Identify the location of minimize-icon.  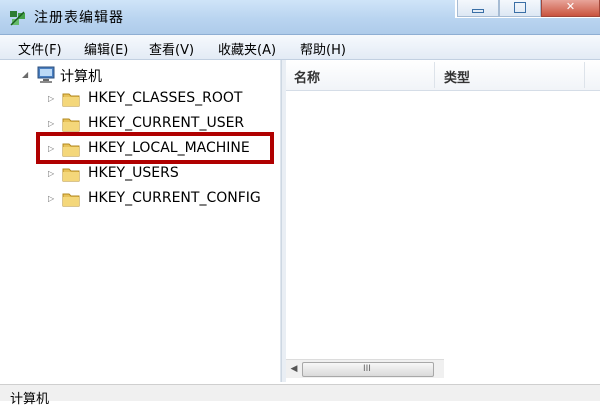
(478, 11).